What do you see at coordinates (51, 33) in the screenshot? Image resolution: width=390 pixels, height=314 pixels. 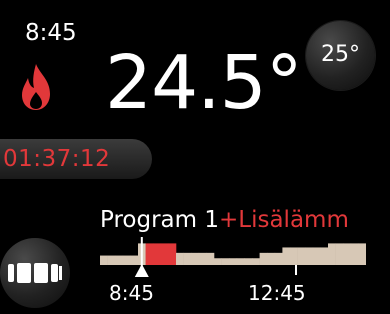 I see `clock: 8:45` at bounding box center [51, 33].